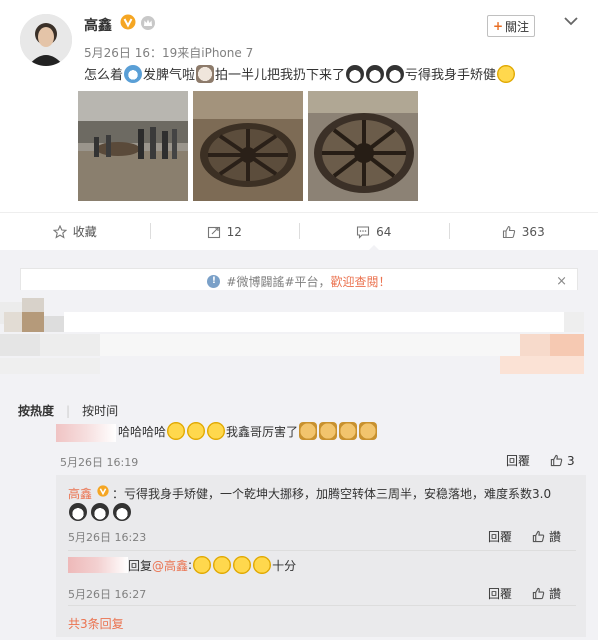 The image size is (598, 640). I want to click on post-text-part: 亏得我身手矫健, so click(451, 75).